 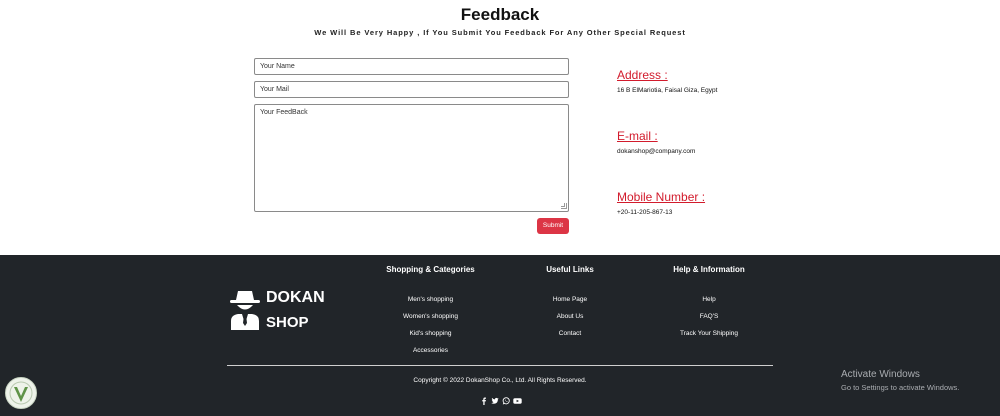 I want to click on submit-button: Submit, so click(x=553, y=226).